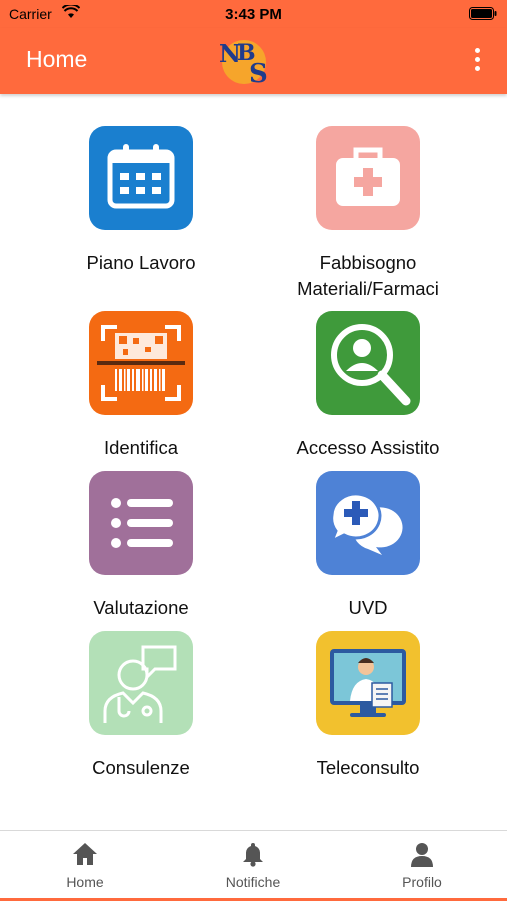 This screenshot has height=901, width=507. I want to click on status-bar: Carrier 3:43 PM, so click(253, 14).